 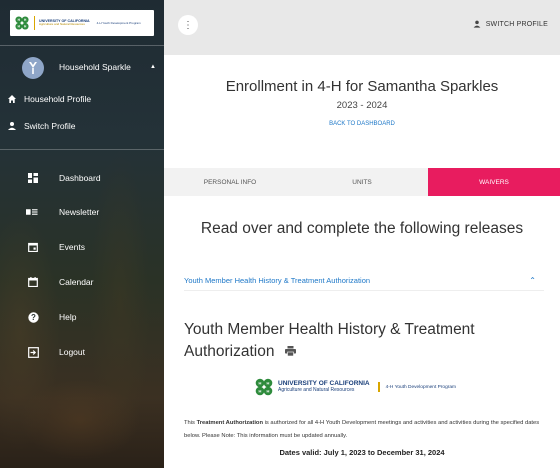 I want to click on more-menu-button: ⋮, so click(x=188, y=25).